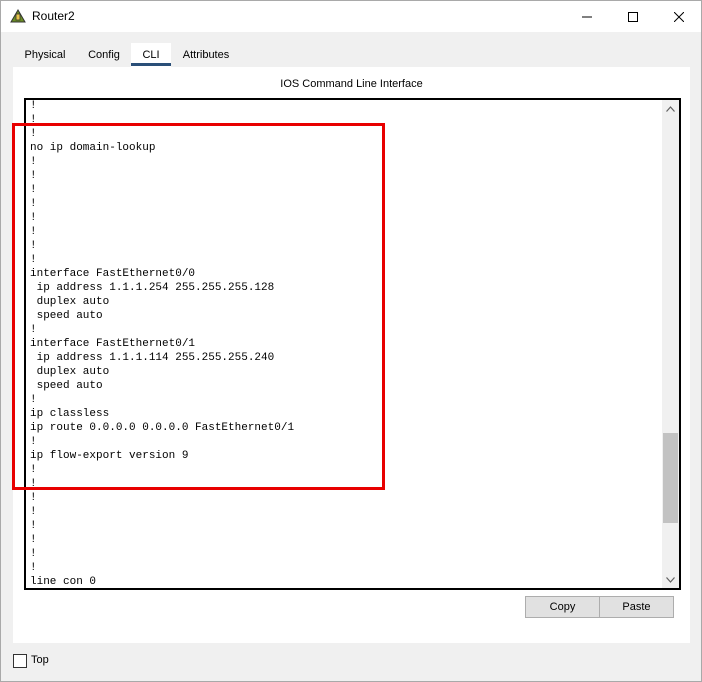  What do you see at coordinates (20, 661) in the screenshot?
I see `top-checkbox` at bounding box center [20, 661].